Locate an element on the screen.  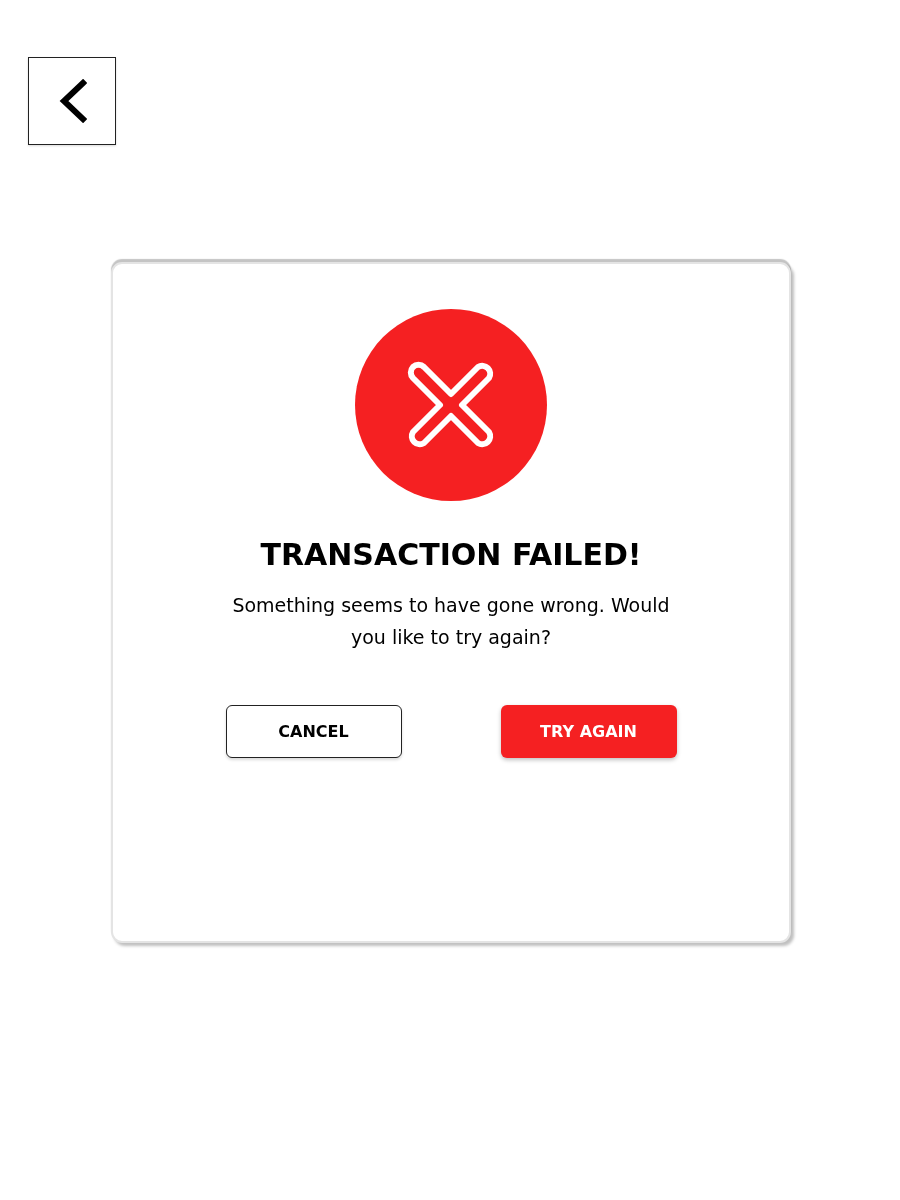
dialog-message: Something seems to have gone wrong. Would you like to try again? is located at coordinates (451, 621).